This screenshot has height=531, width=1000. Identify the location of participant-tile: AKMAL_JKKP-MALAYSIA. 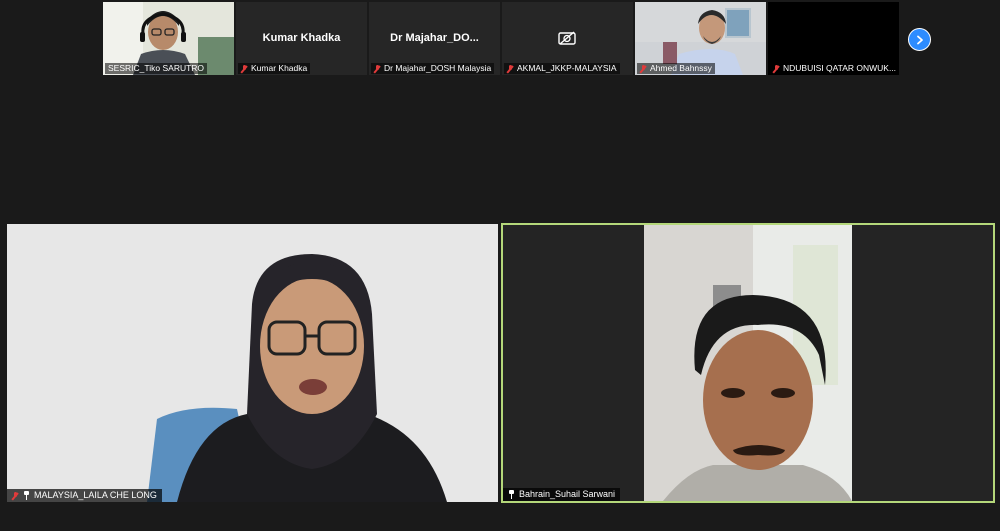
(567, 38).